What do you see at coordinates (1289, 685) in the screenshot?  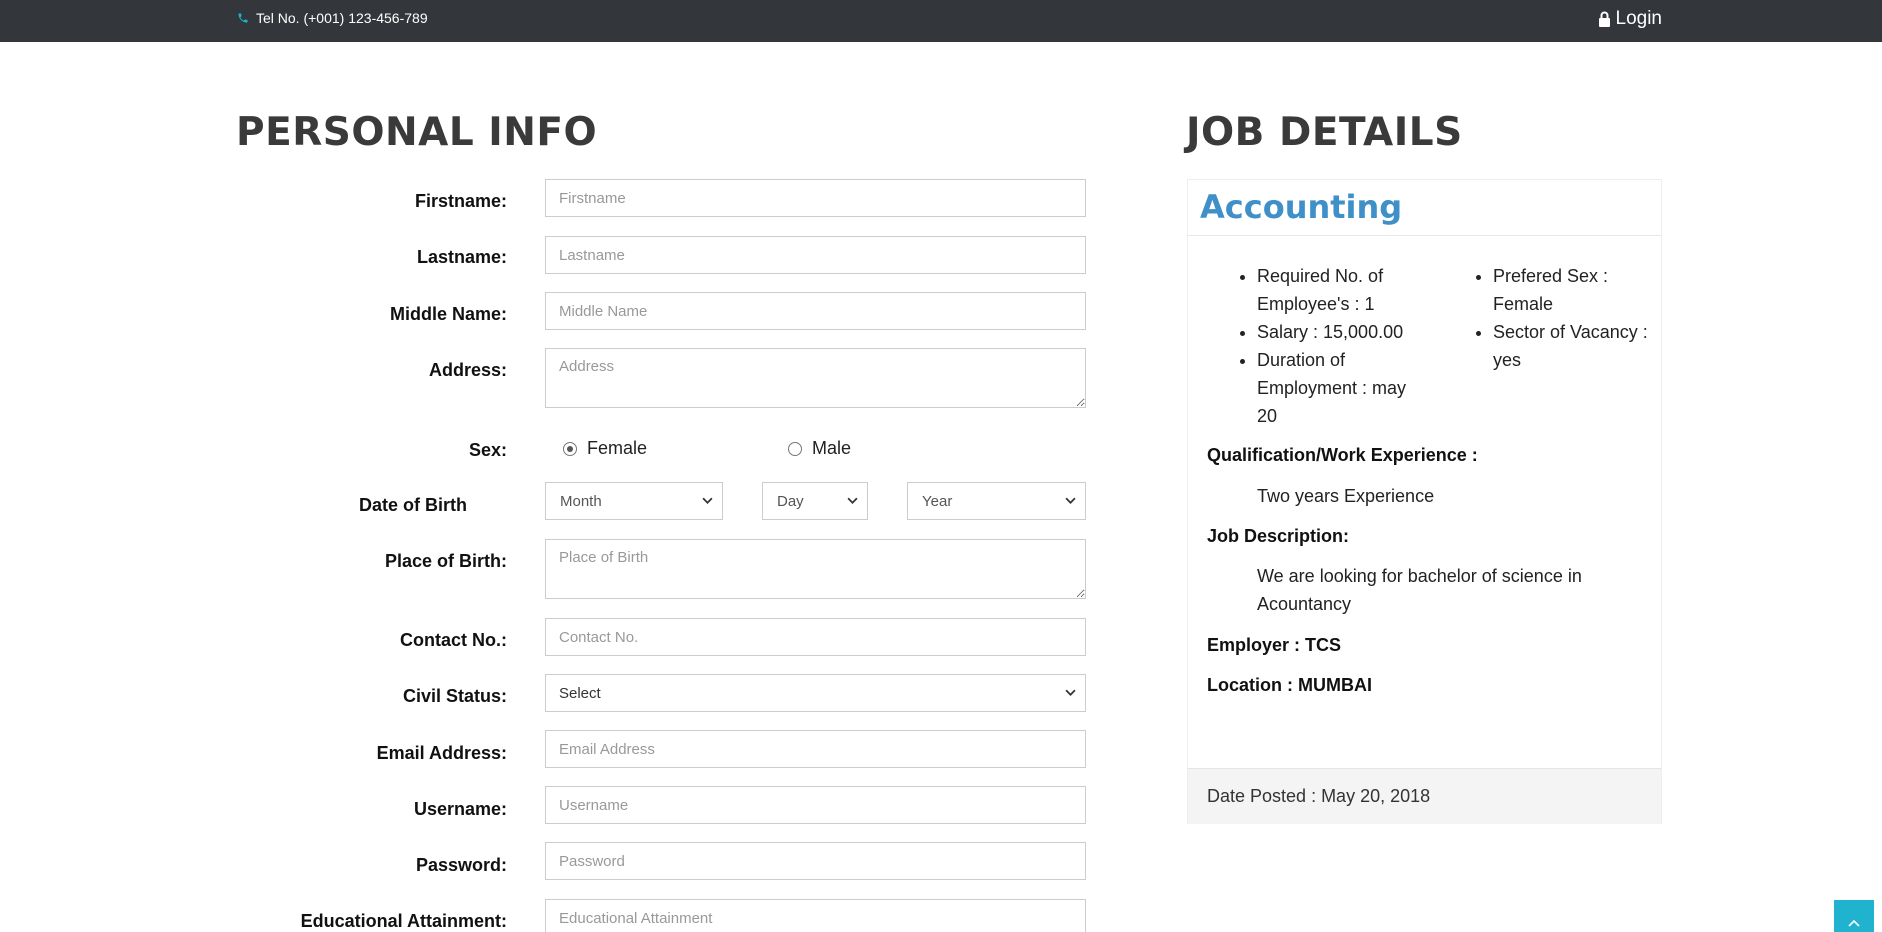 I see `location-text: Location : MUMBAI` at bounding box center [1289, 685].